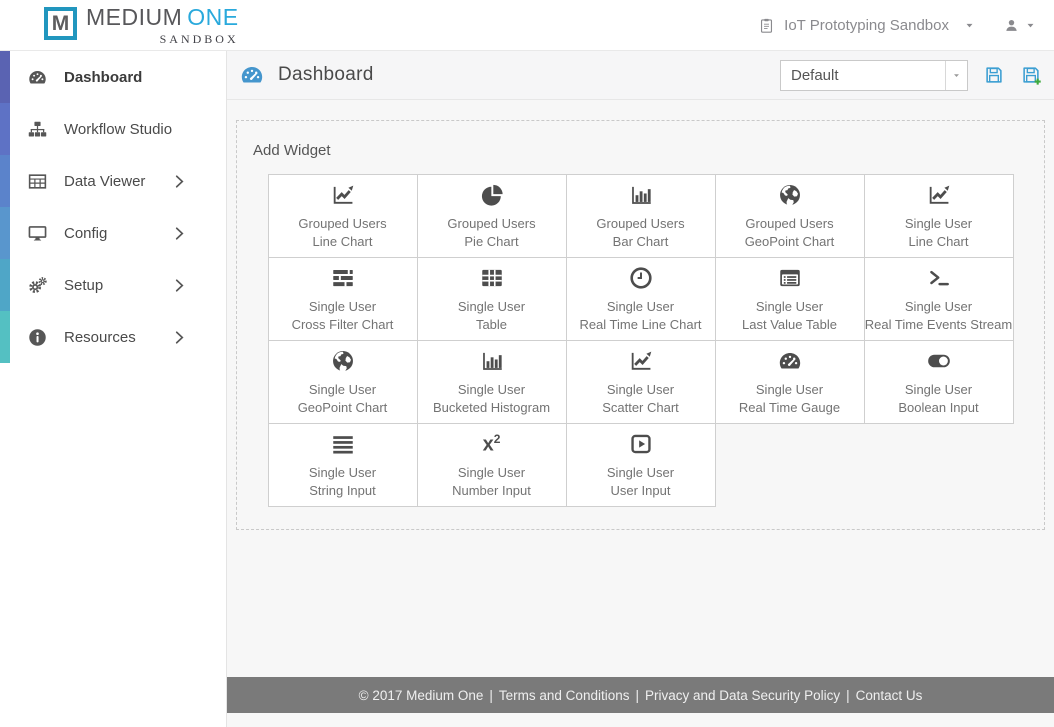 The width and height of the screenshot is (1054, 727). Describe the element at coordinates (37, 129) in the screenshot. I see `sitemap-icon` at that location.